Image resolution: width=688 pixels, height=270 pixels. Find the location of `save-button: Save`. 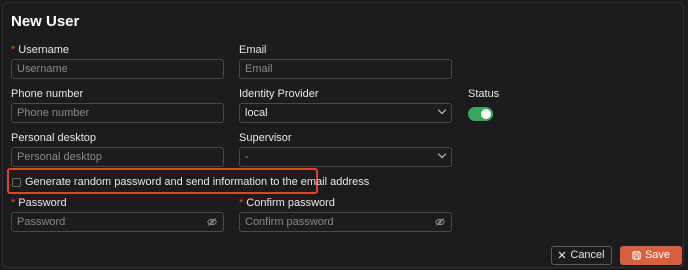

save-button: Save is located at coordinates (651, 255).